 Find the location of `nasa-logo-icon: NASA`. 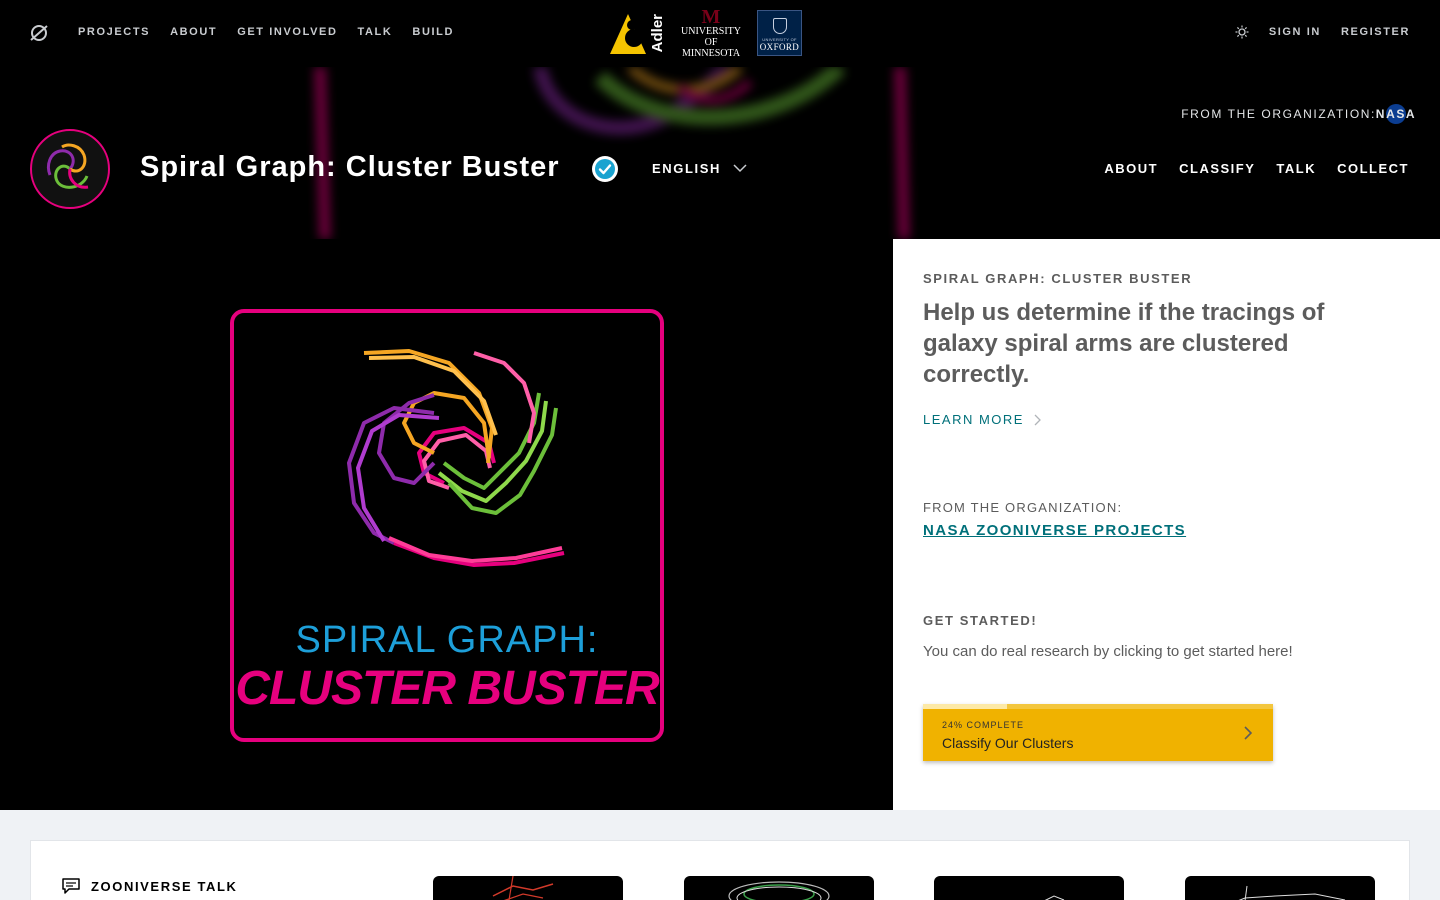

nasa-logo-icon: NASA is located at coordinates (1395, 114).